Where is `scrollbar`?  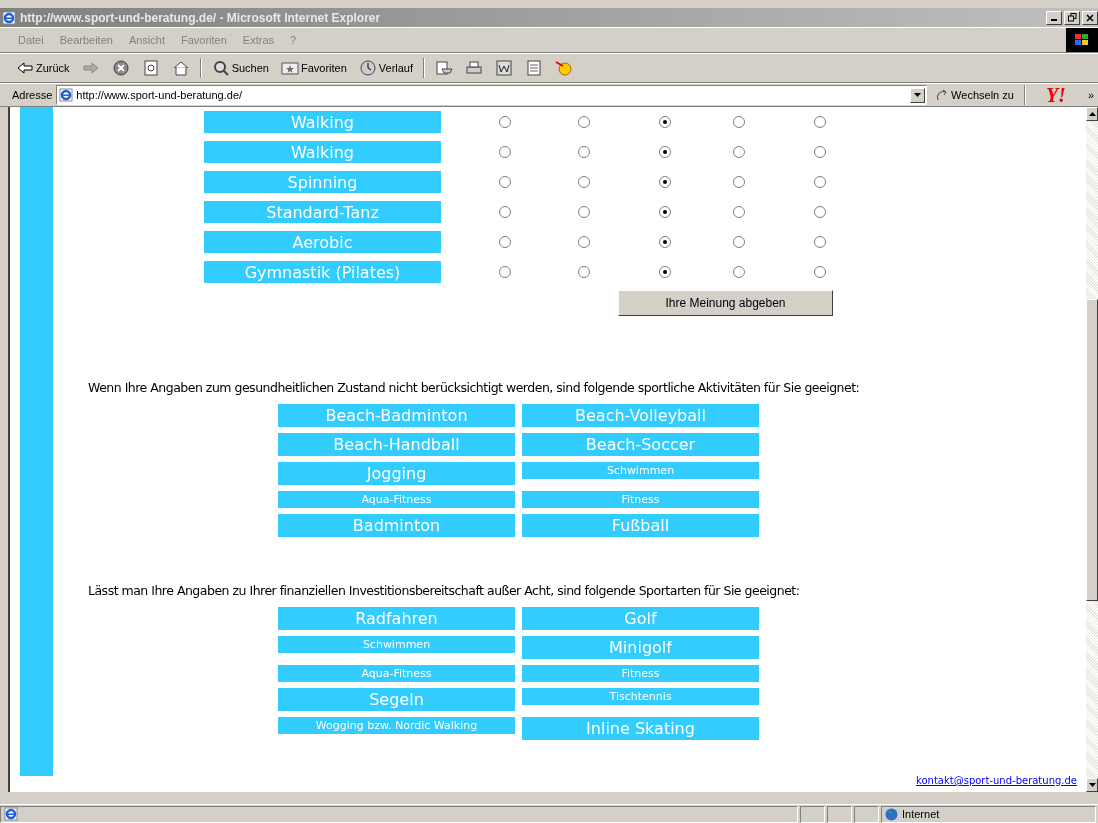 scrollbar is located at coordinates (1092, 449).